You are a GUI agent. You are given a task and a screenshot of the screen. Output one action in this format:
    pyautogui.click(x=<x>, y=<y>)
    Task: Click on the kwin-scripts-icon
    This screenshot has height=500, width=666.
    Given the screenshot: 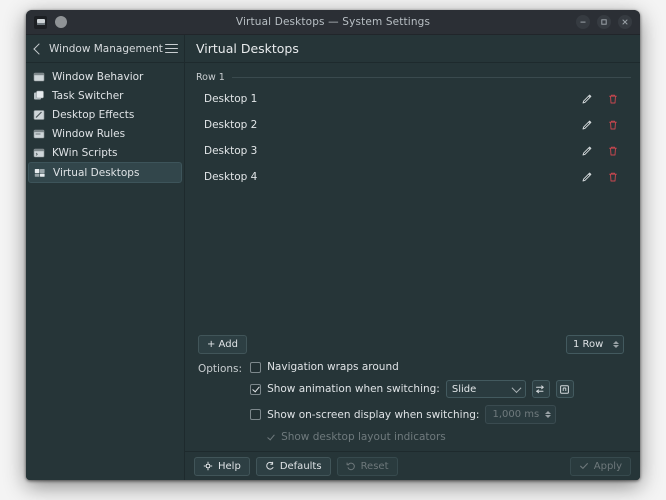 What is the action you would take?
    pyautogui.click(x=39, y=153)
    